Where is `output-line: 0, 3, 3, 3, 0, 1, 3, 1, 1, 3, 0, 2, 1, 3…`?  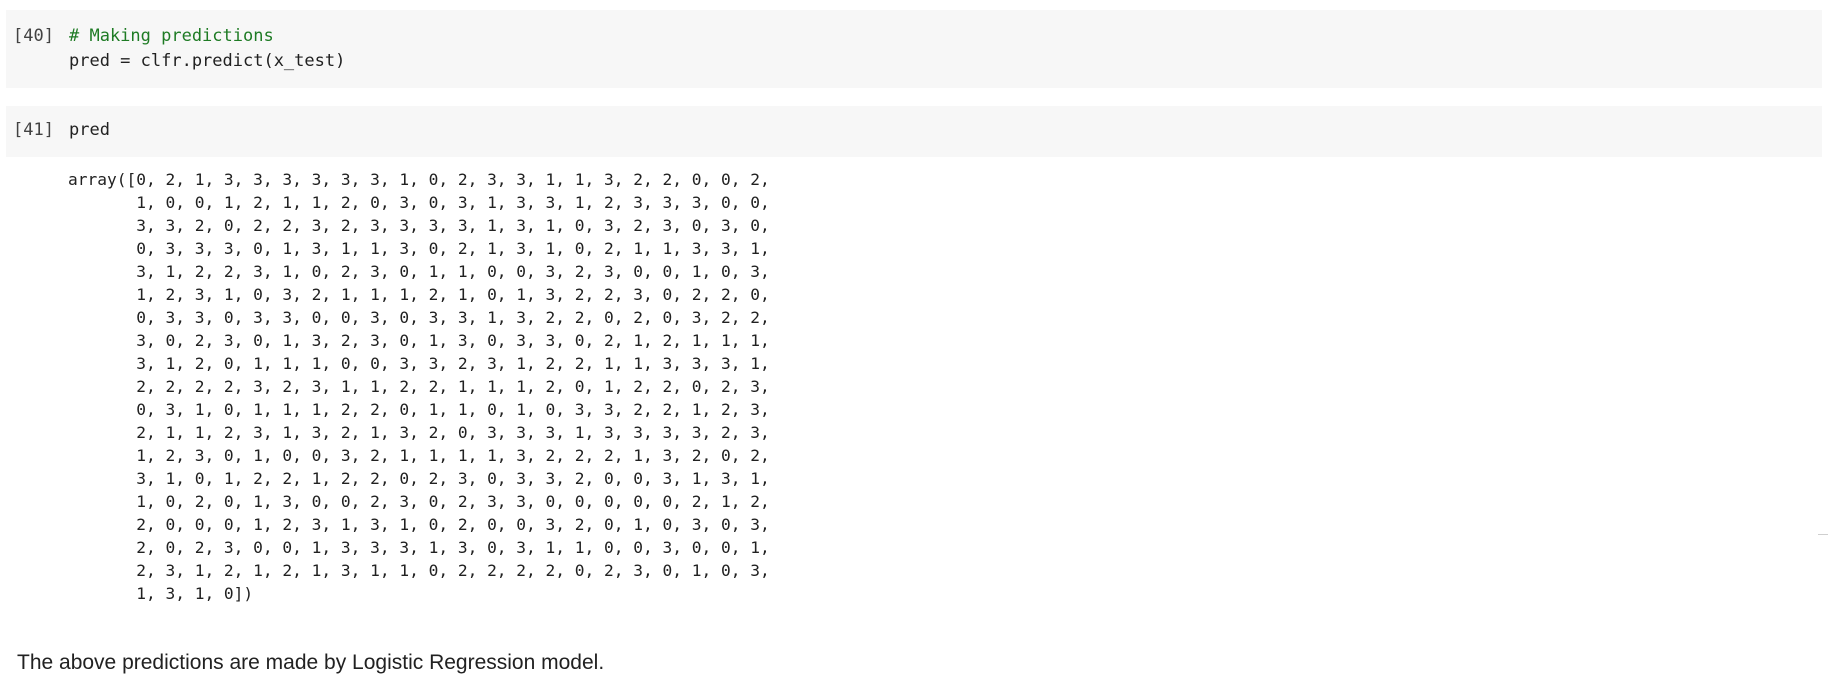
output-line: 0, 3, 3, 3, 0, 1, 3, 1, 1, 3, 0, 2, 1, 3… is located at coordinates (419, 248).